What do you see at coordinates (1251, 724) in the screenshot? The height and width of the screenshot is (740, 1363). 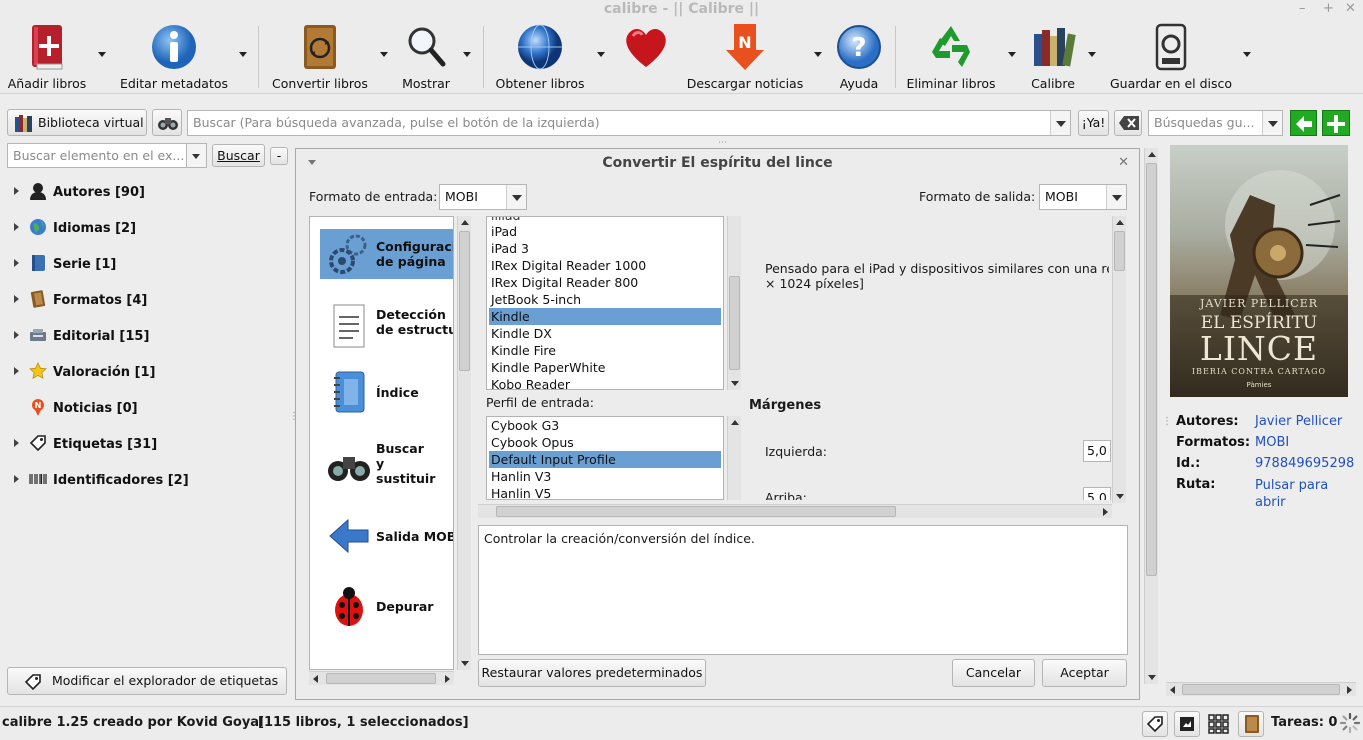 I see `book-details-toggle-button` at bounding box center [1251, 724].